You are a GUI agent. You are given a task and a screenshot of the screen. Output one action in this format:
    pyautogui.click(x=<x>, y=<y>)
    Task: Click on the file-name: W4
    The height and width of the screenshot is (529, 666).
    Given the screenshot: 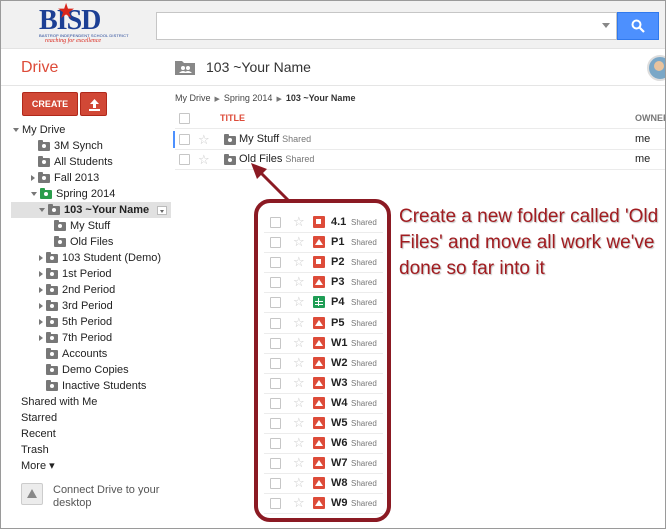 What is the action you would take?
    pyautogui.click(x=339, y=403)
    